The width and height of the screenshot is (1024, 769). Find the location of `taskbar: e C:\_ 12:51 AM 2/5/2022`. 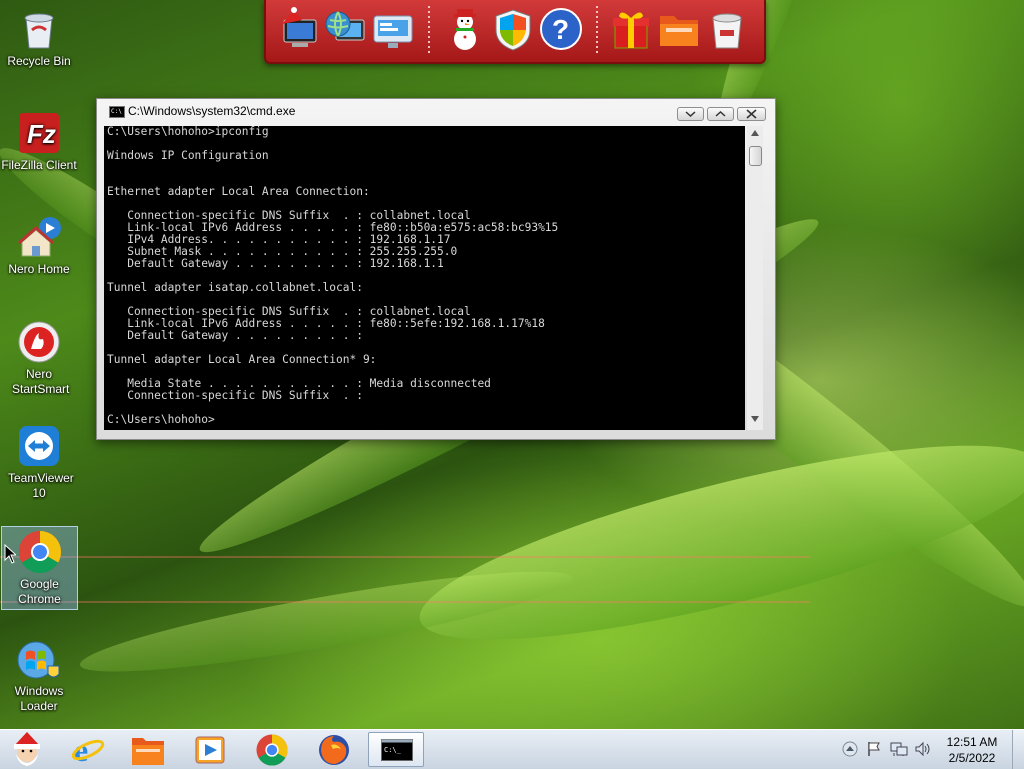

taskbar: e C:\_ 12:51 AM 2/5/2022 is located at coordinates (512, 749).